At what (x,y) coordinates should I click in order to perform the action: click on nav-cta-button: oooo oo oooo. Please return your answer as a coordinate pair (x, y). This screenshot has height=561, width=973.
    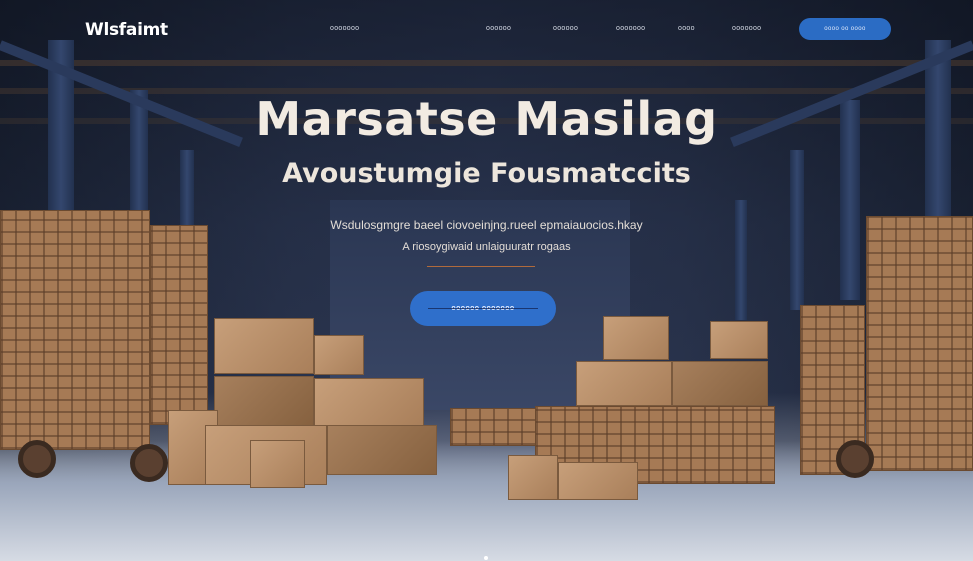
    Looking at the image, I should click on (845, 29).